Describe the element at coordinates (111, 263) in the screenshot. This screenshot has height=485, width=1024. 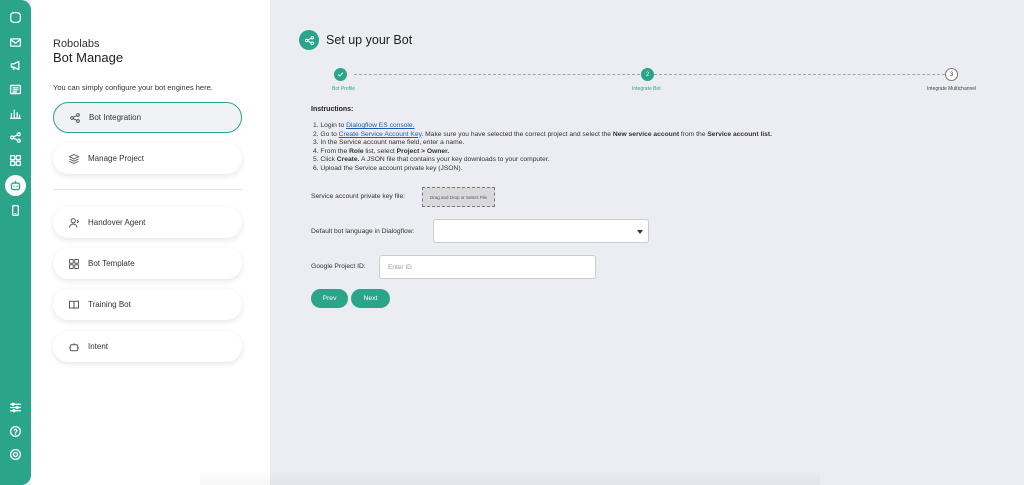
I see `menu-item-label: Bot Template` at that location.